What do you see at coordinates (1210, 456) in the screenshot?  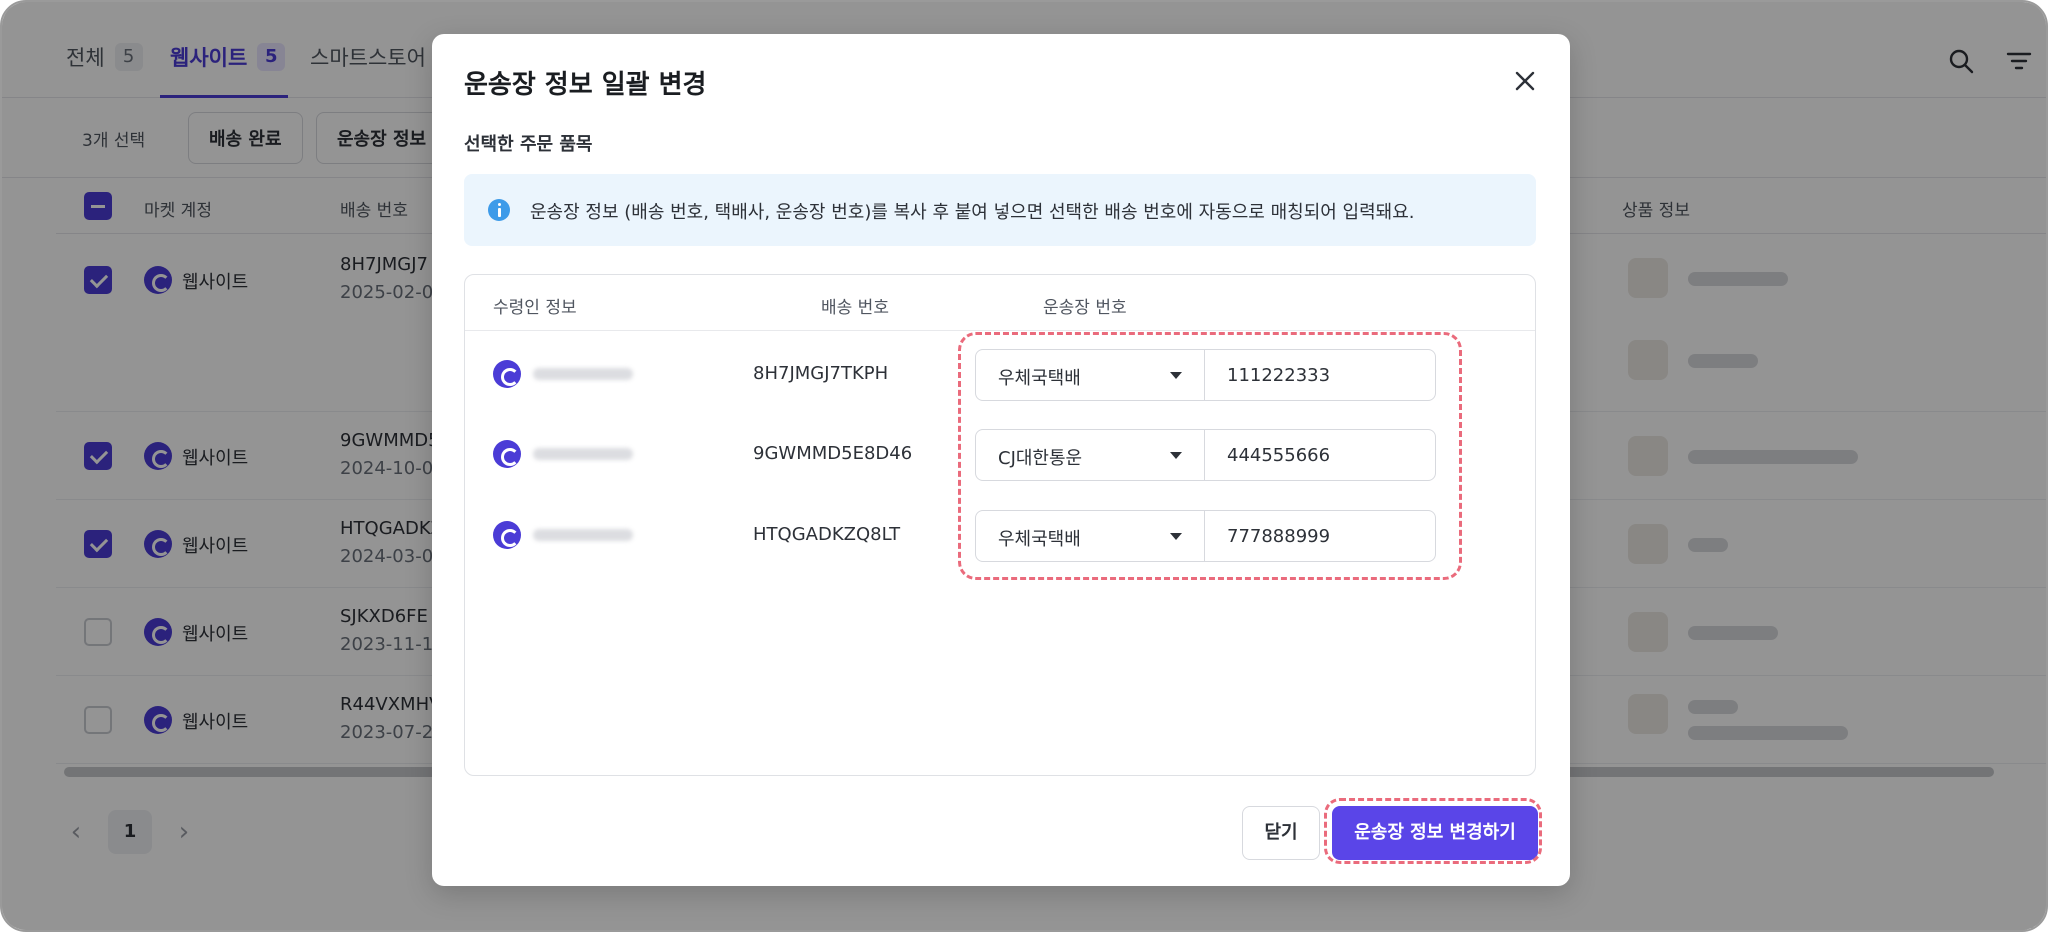 I see `tracking-inputs-highlight` at bounding box center [1210, 456].